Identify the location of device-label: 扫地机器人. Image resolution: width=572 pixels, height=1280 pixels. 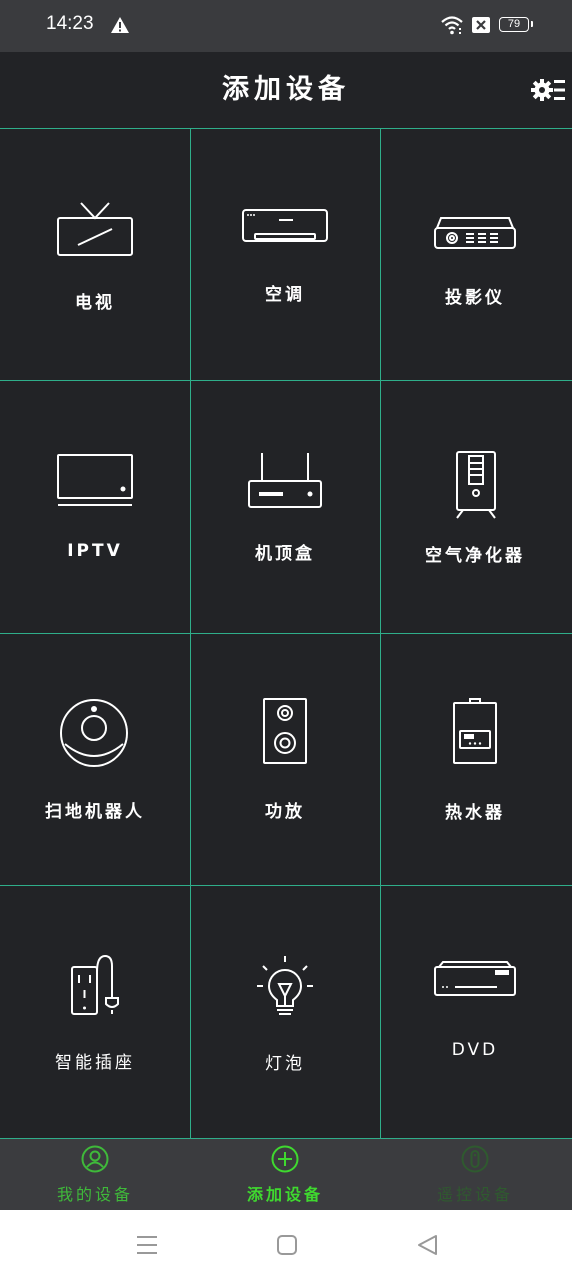
(95, 812).